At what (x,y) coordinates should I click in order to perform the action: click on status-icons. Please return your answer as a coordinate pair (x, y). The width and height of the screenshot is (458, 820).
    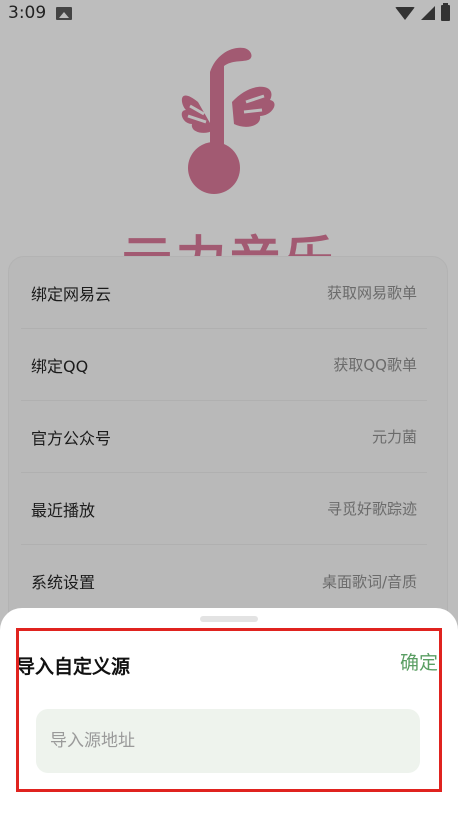
    Looking at the image, I should click on (422, 12).